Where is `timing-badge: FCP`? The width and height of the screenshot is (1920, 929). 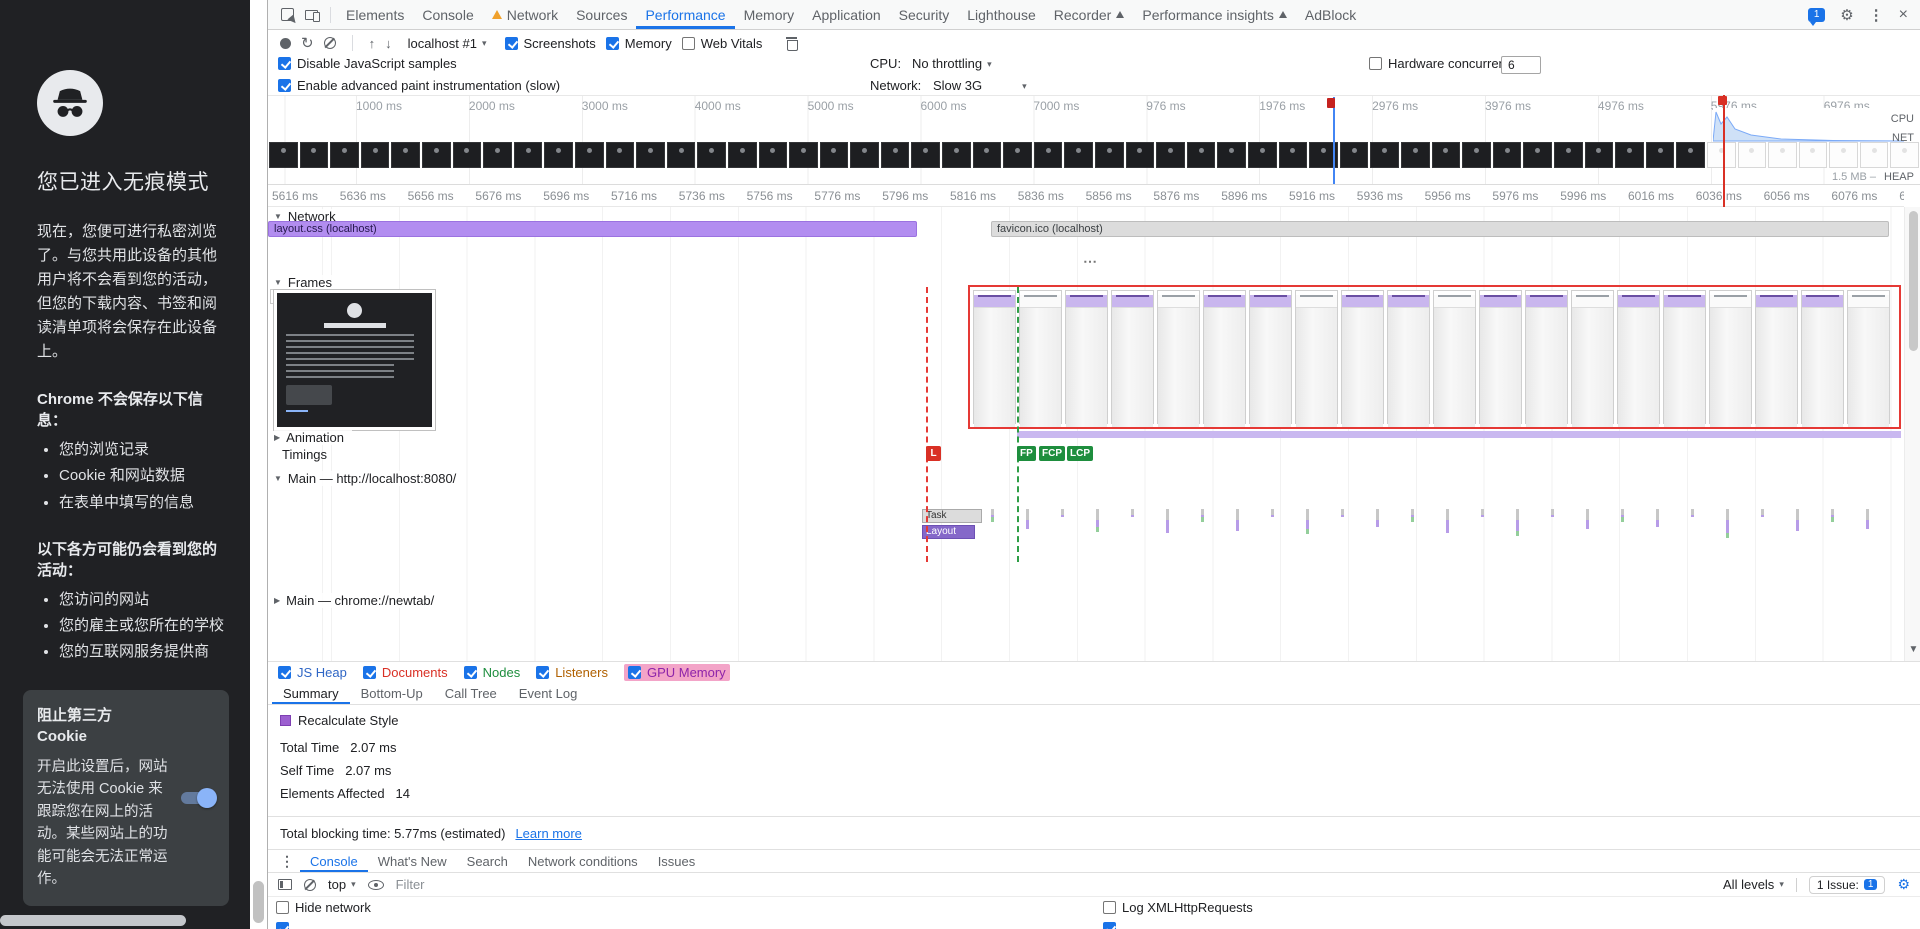 timing-badge: FCP is located at coordinates (1052, 453).